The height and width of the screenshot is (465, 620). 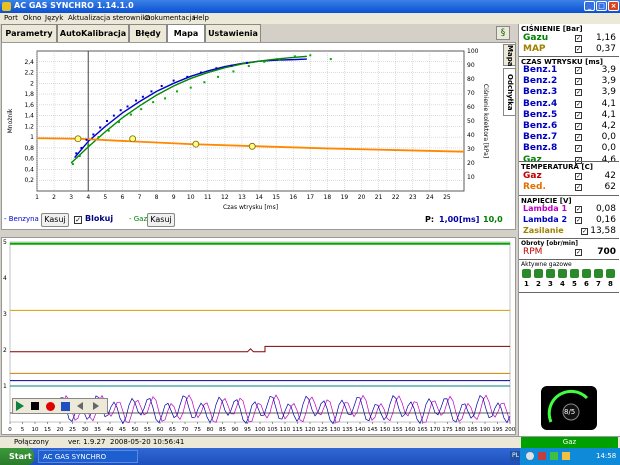 What do you see at coordinates (578, 187) in the screenshot?
I see `temp-red-checkbox: ✓` at bounding box center [578, 187].